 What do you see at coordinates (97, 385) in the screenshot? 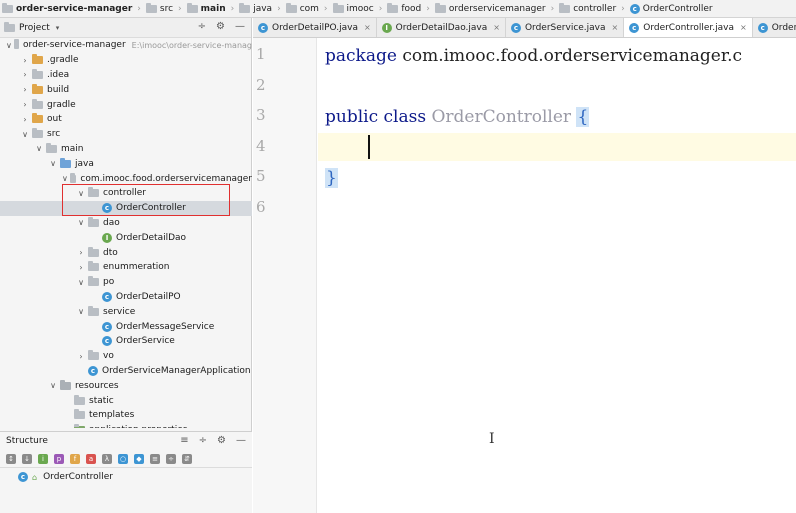
I see `tree-item-label: resources` at bounding box center [97, 385].